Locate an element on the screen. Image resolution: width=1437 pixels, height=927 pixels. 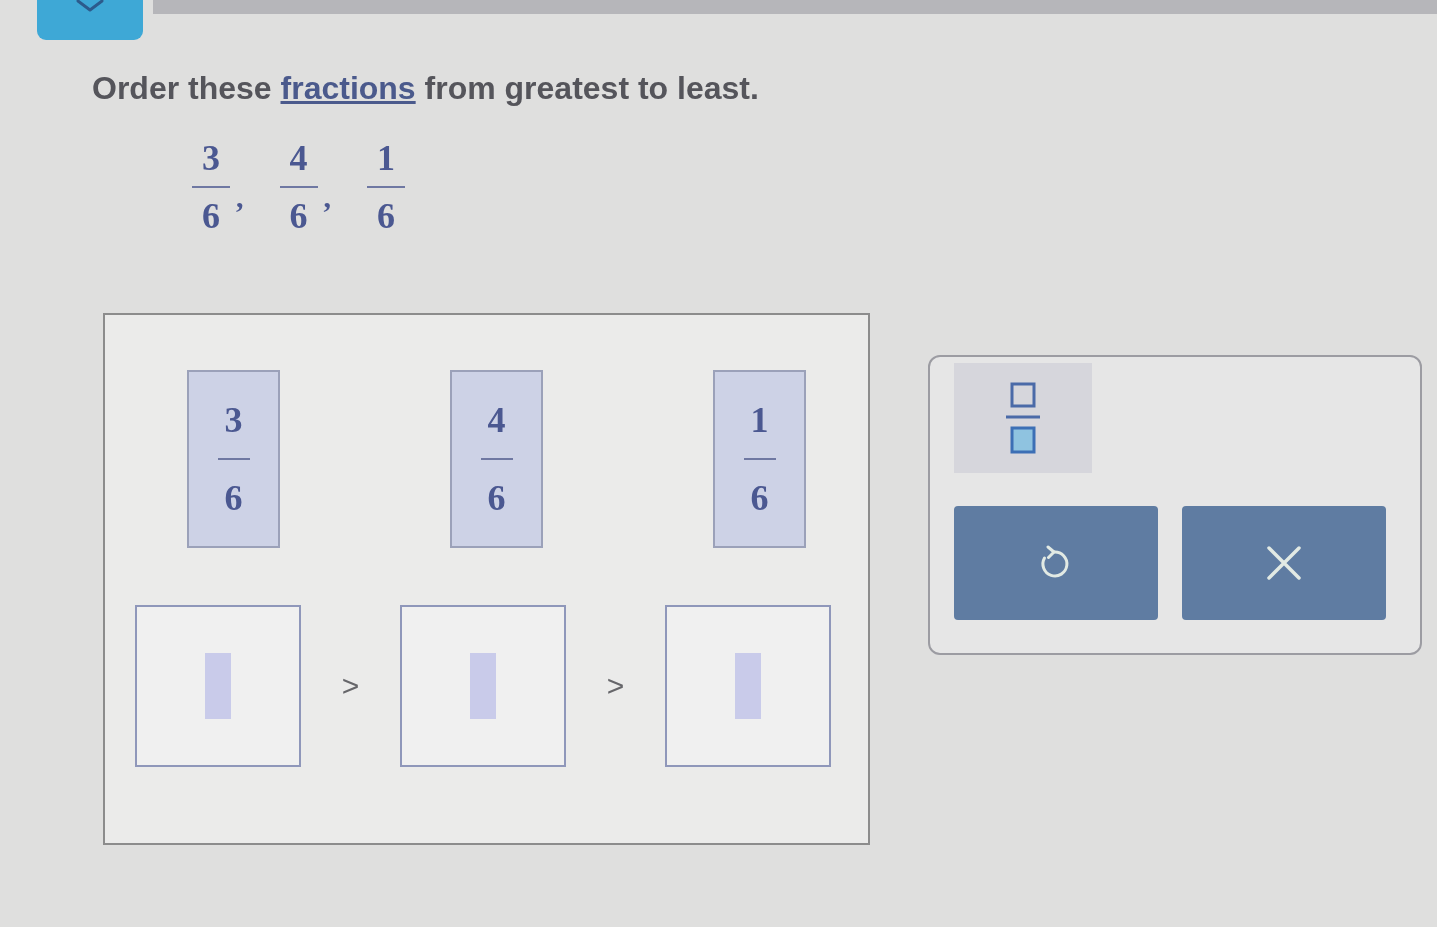
fraction-tile: 4 6 is located at coordinates (496, 459).